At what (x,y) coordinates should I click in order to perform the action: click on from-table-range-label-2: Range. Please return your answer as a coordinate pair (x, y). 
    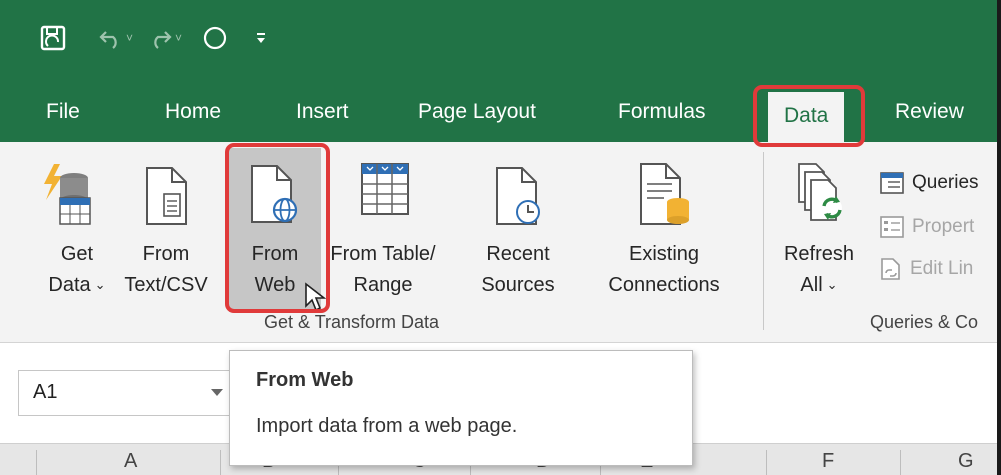
    Looking at the image, I should click on (383, 285).